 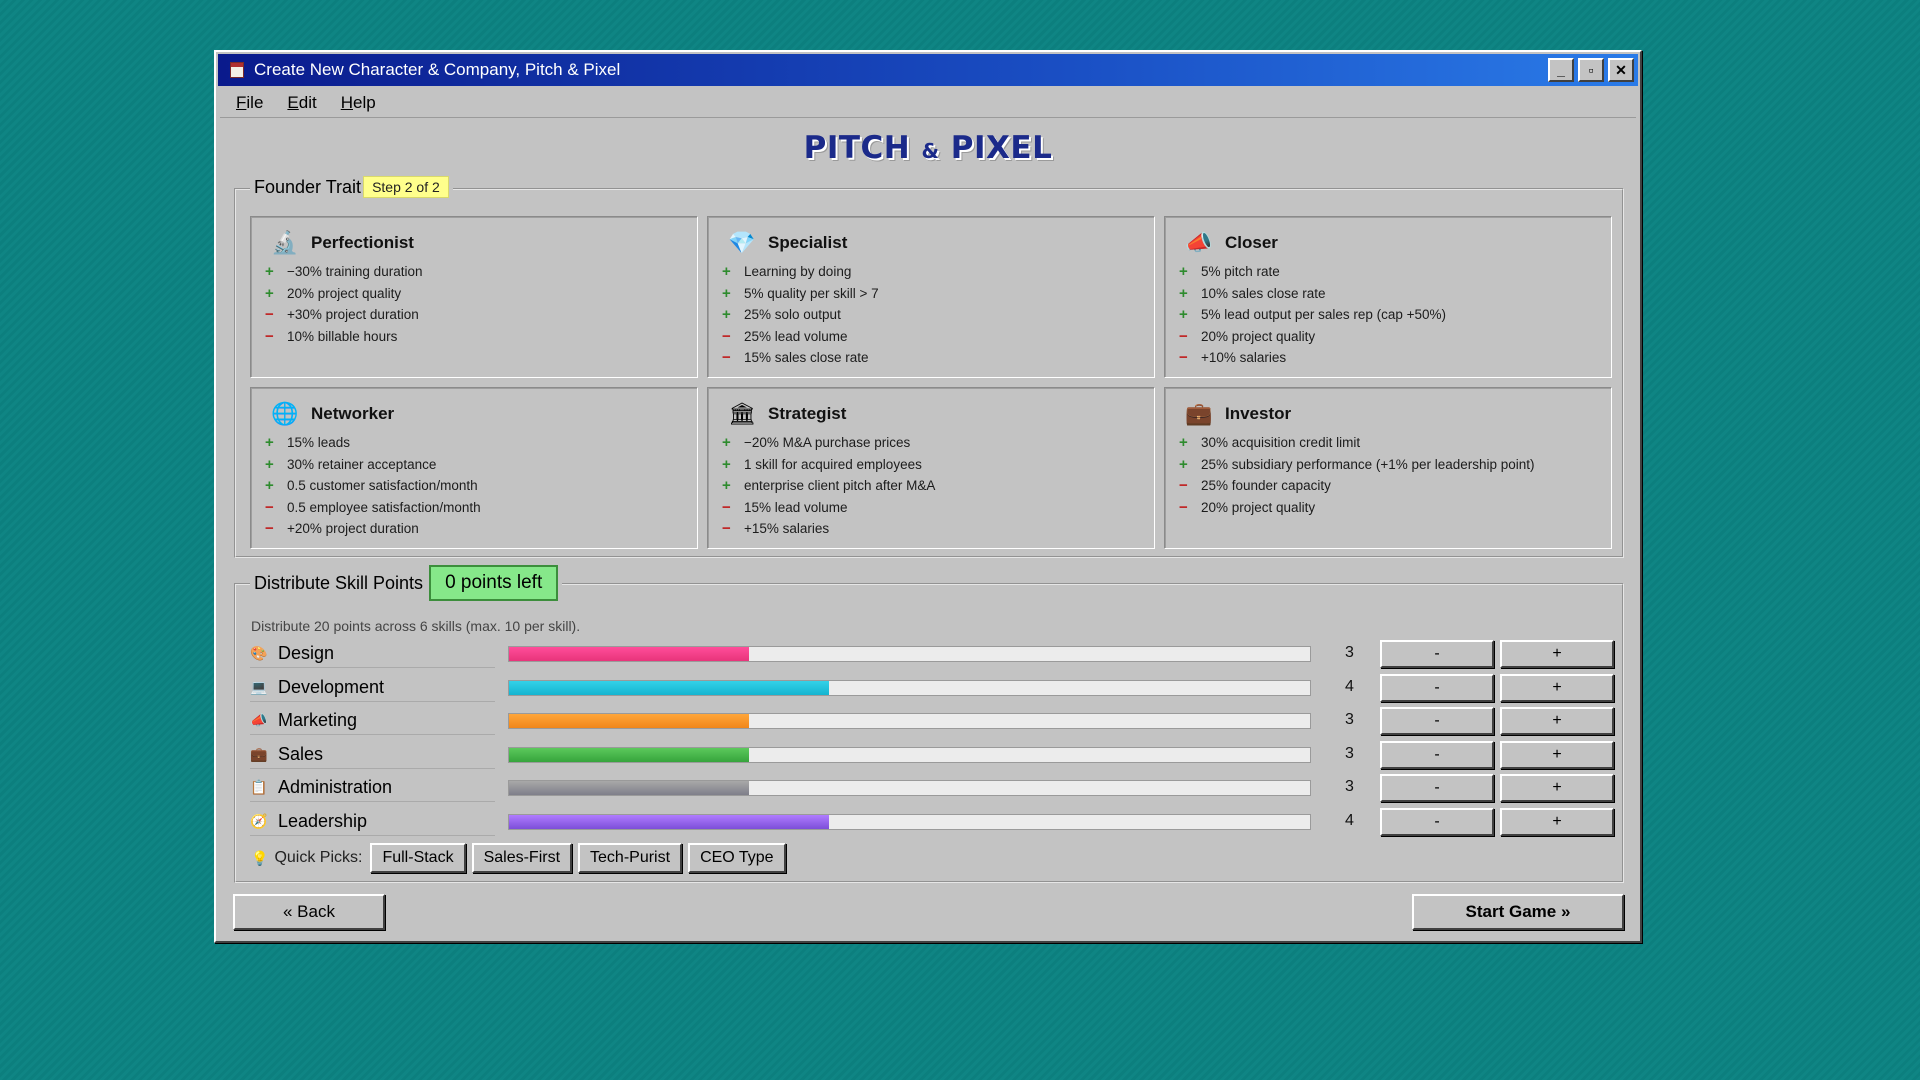 What do you see at coordinates (742, 242) in the screenshot?
I see `diamond-icon: 💎` at bounding box center [742, 242].